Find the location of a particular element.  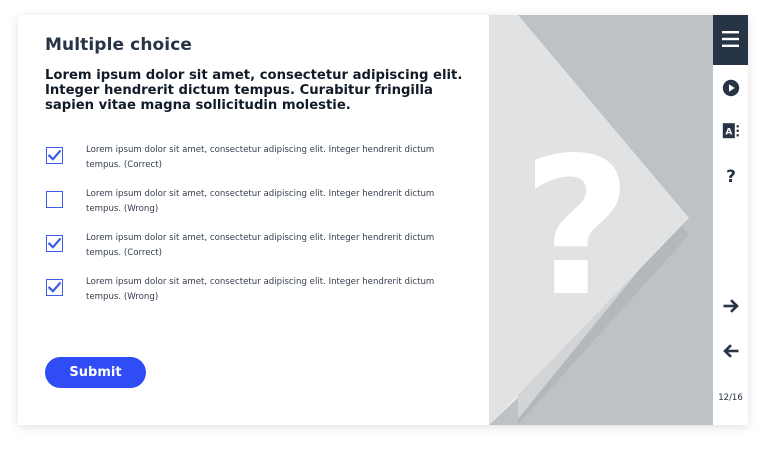

question-mark-symbol: ? is located at coordinates (577, 227).